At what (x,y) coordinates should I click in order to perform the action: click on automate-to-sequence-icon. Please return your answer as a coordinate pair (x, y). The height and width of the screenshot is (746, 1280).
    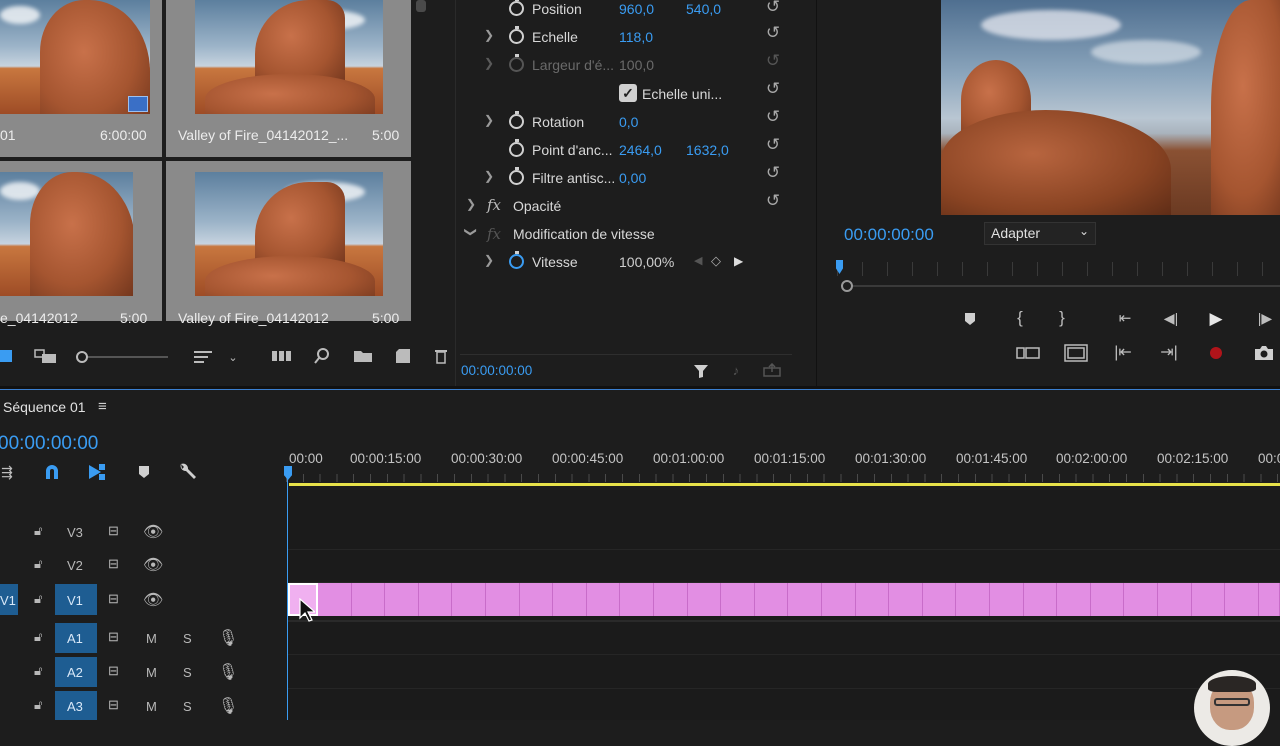
    Looking at the image, I should click on (282, 356).